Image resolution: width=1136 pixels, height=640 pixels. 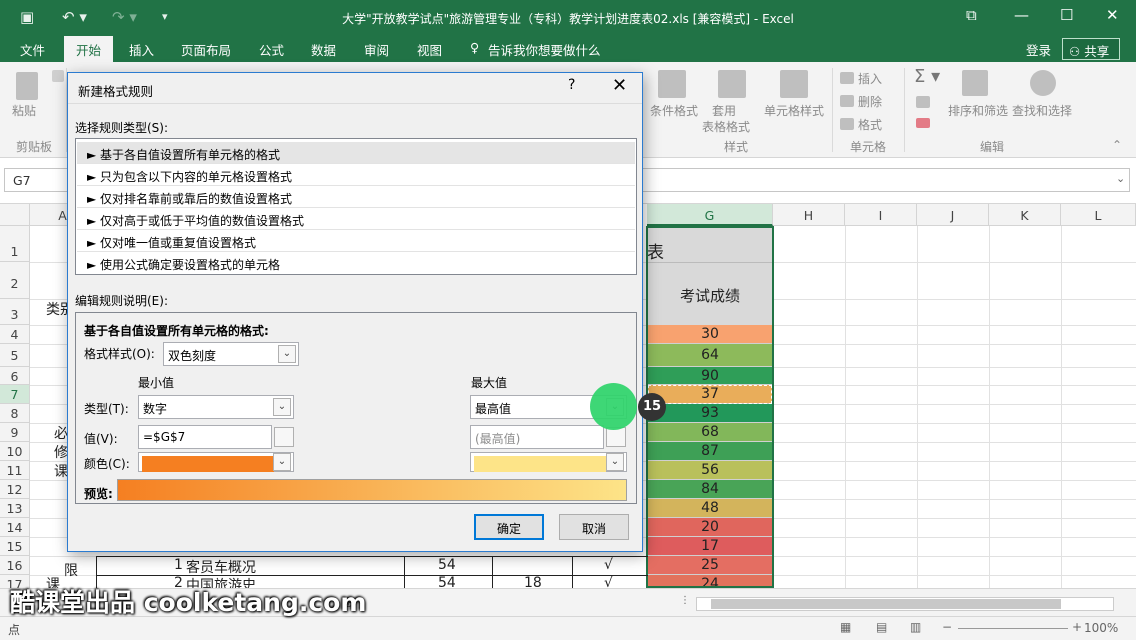 What do you see at coordinates (732, 84) in the screenshot?
I see `table-format-icon` at bounding box center [732, 84].